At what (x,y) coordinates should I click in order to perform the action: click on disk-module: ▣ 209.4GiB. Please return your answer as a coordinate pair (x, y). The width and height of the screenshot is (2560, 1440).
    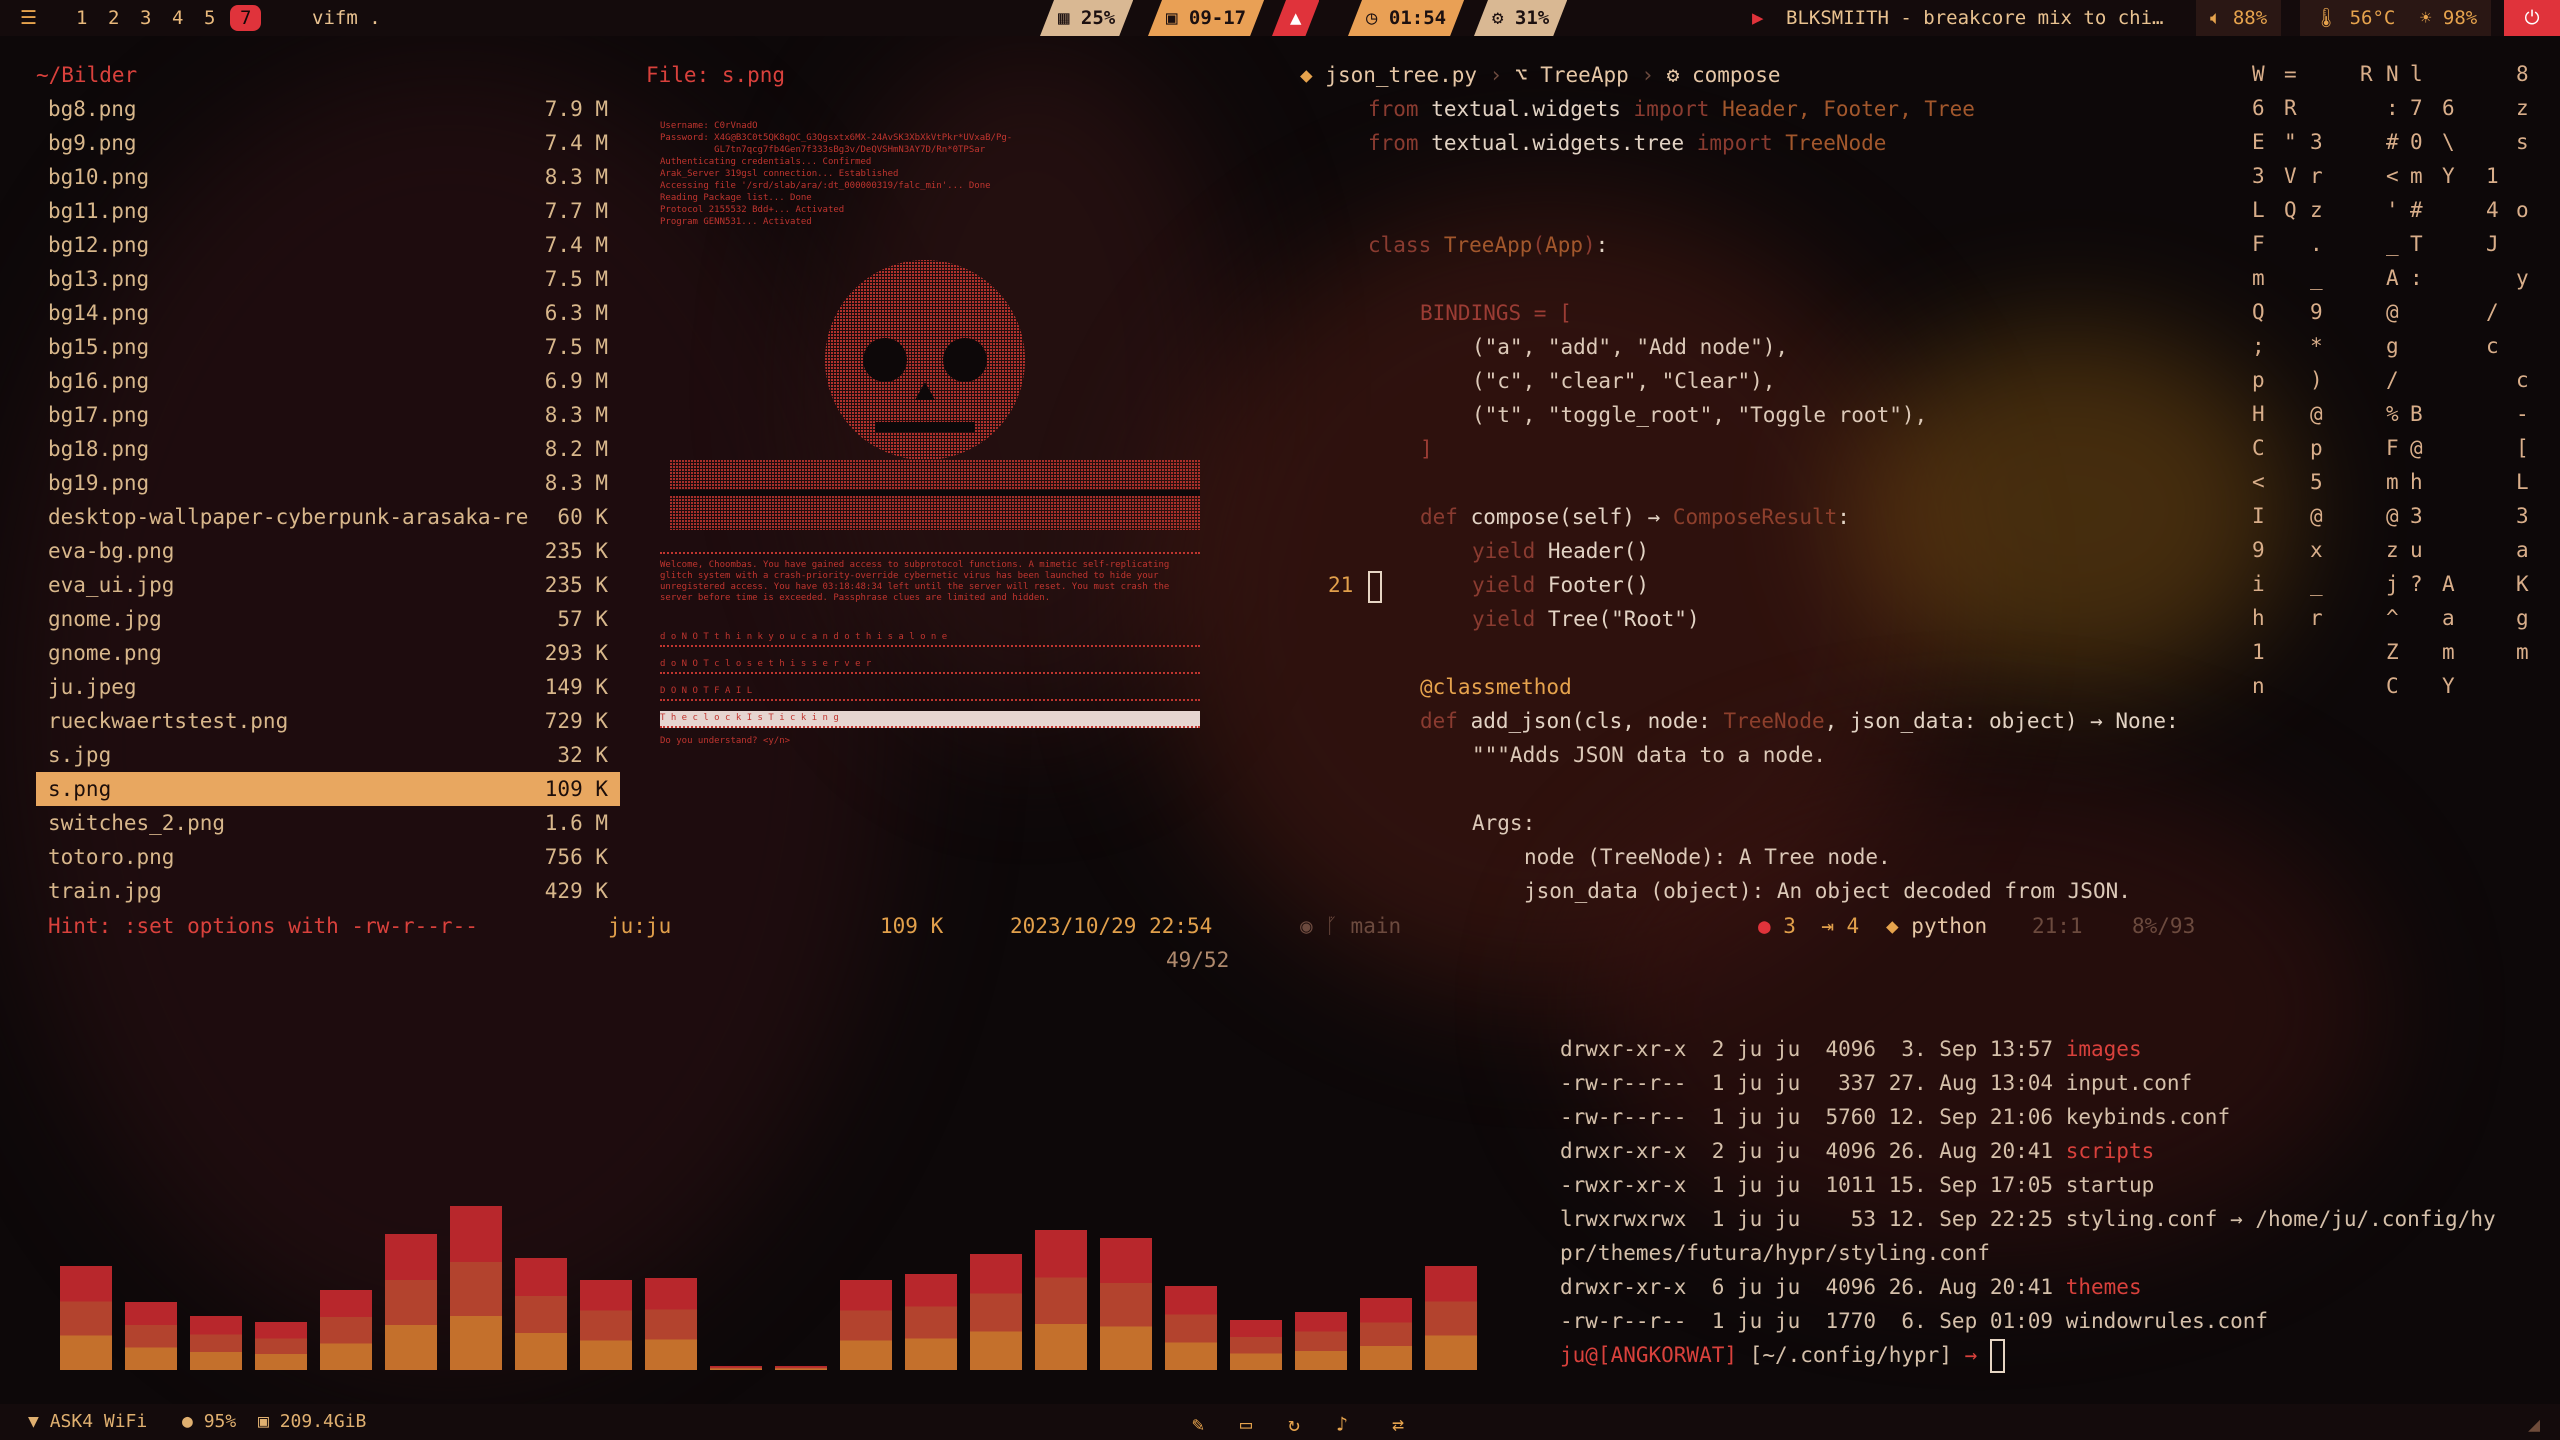
    Looking at the image, I should click on (312, 1422).